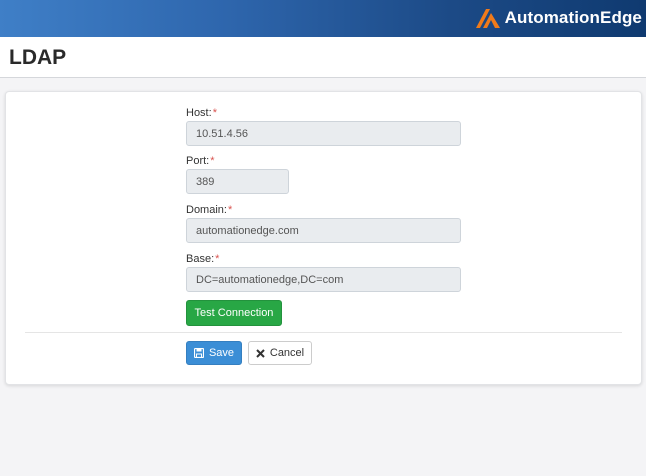 This screenshot has height=476, width=646. I want to click on page-title: LDAP, so click(38, 57).